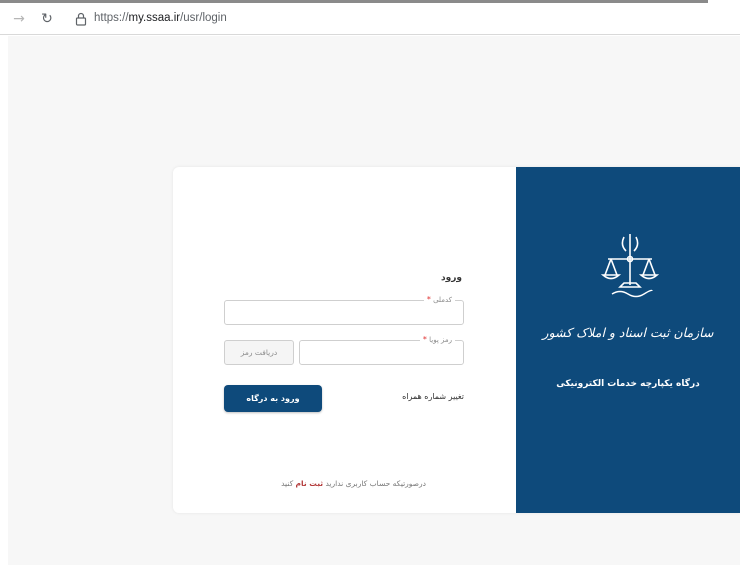 This screenshot has width=740, height=565. Describe the element at coordinates (422, 396) in the screenshot. I see `change-phone-link: تغییر شماره همراه` at that location.